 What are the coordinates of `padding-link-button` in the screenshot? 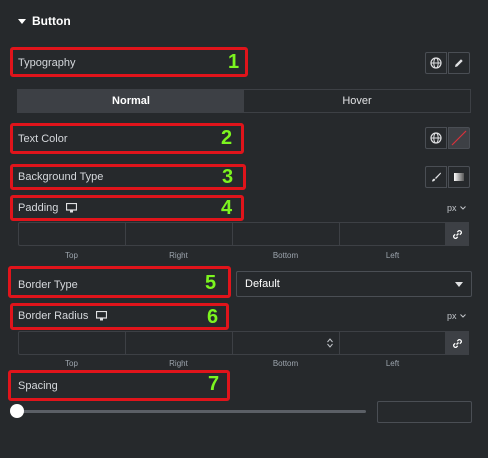 It's located at (457, 234).